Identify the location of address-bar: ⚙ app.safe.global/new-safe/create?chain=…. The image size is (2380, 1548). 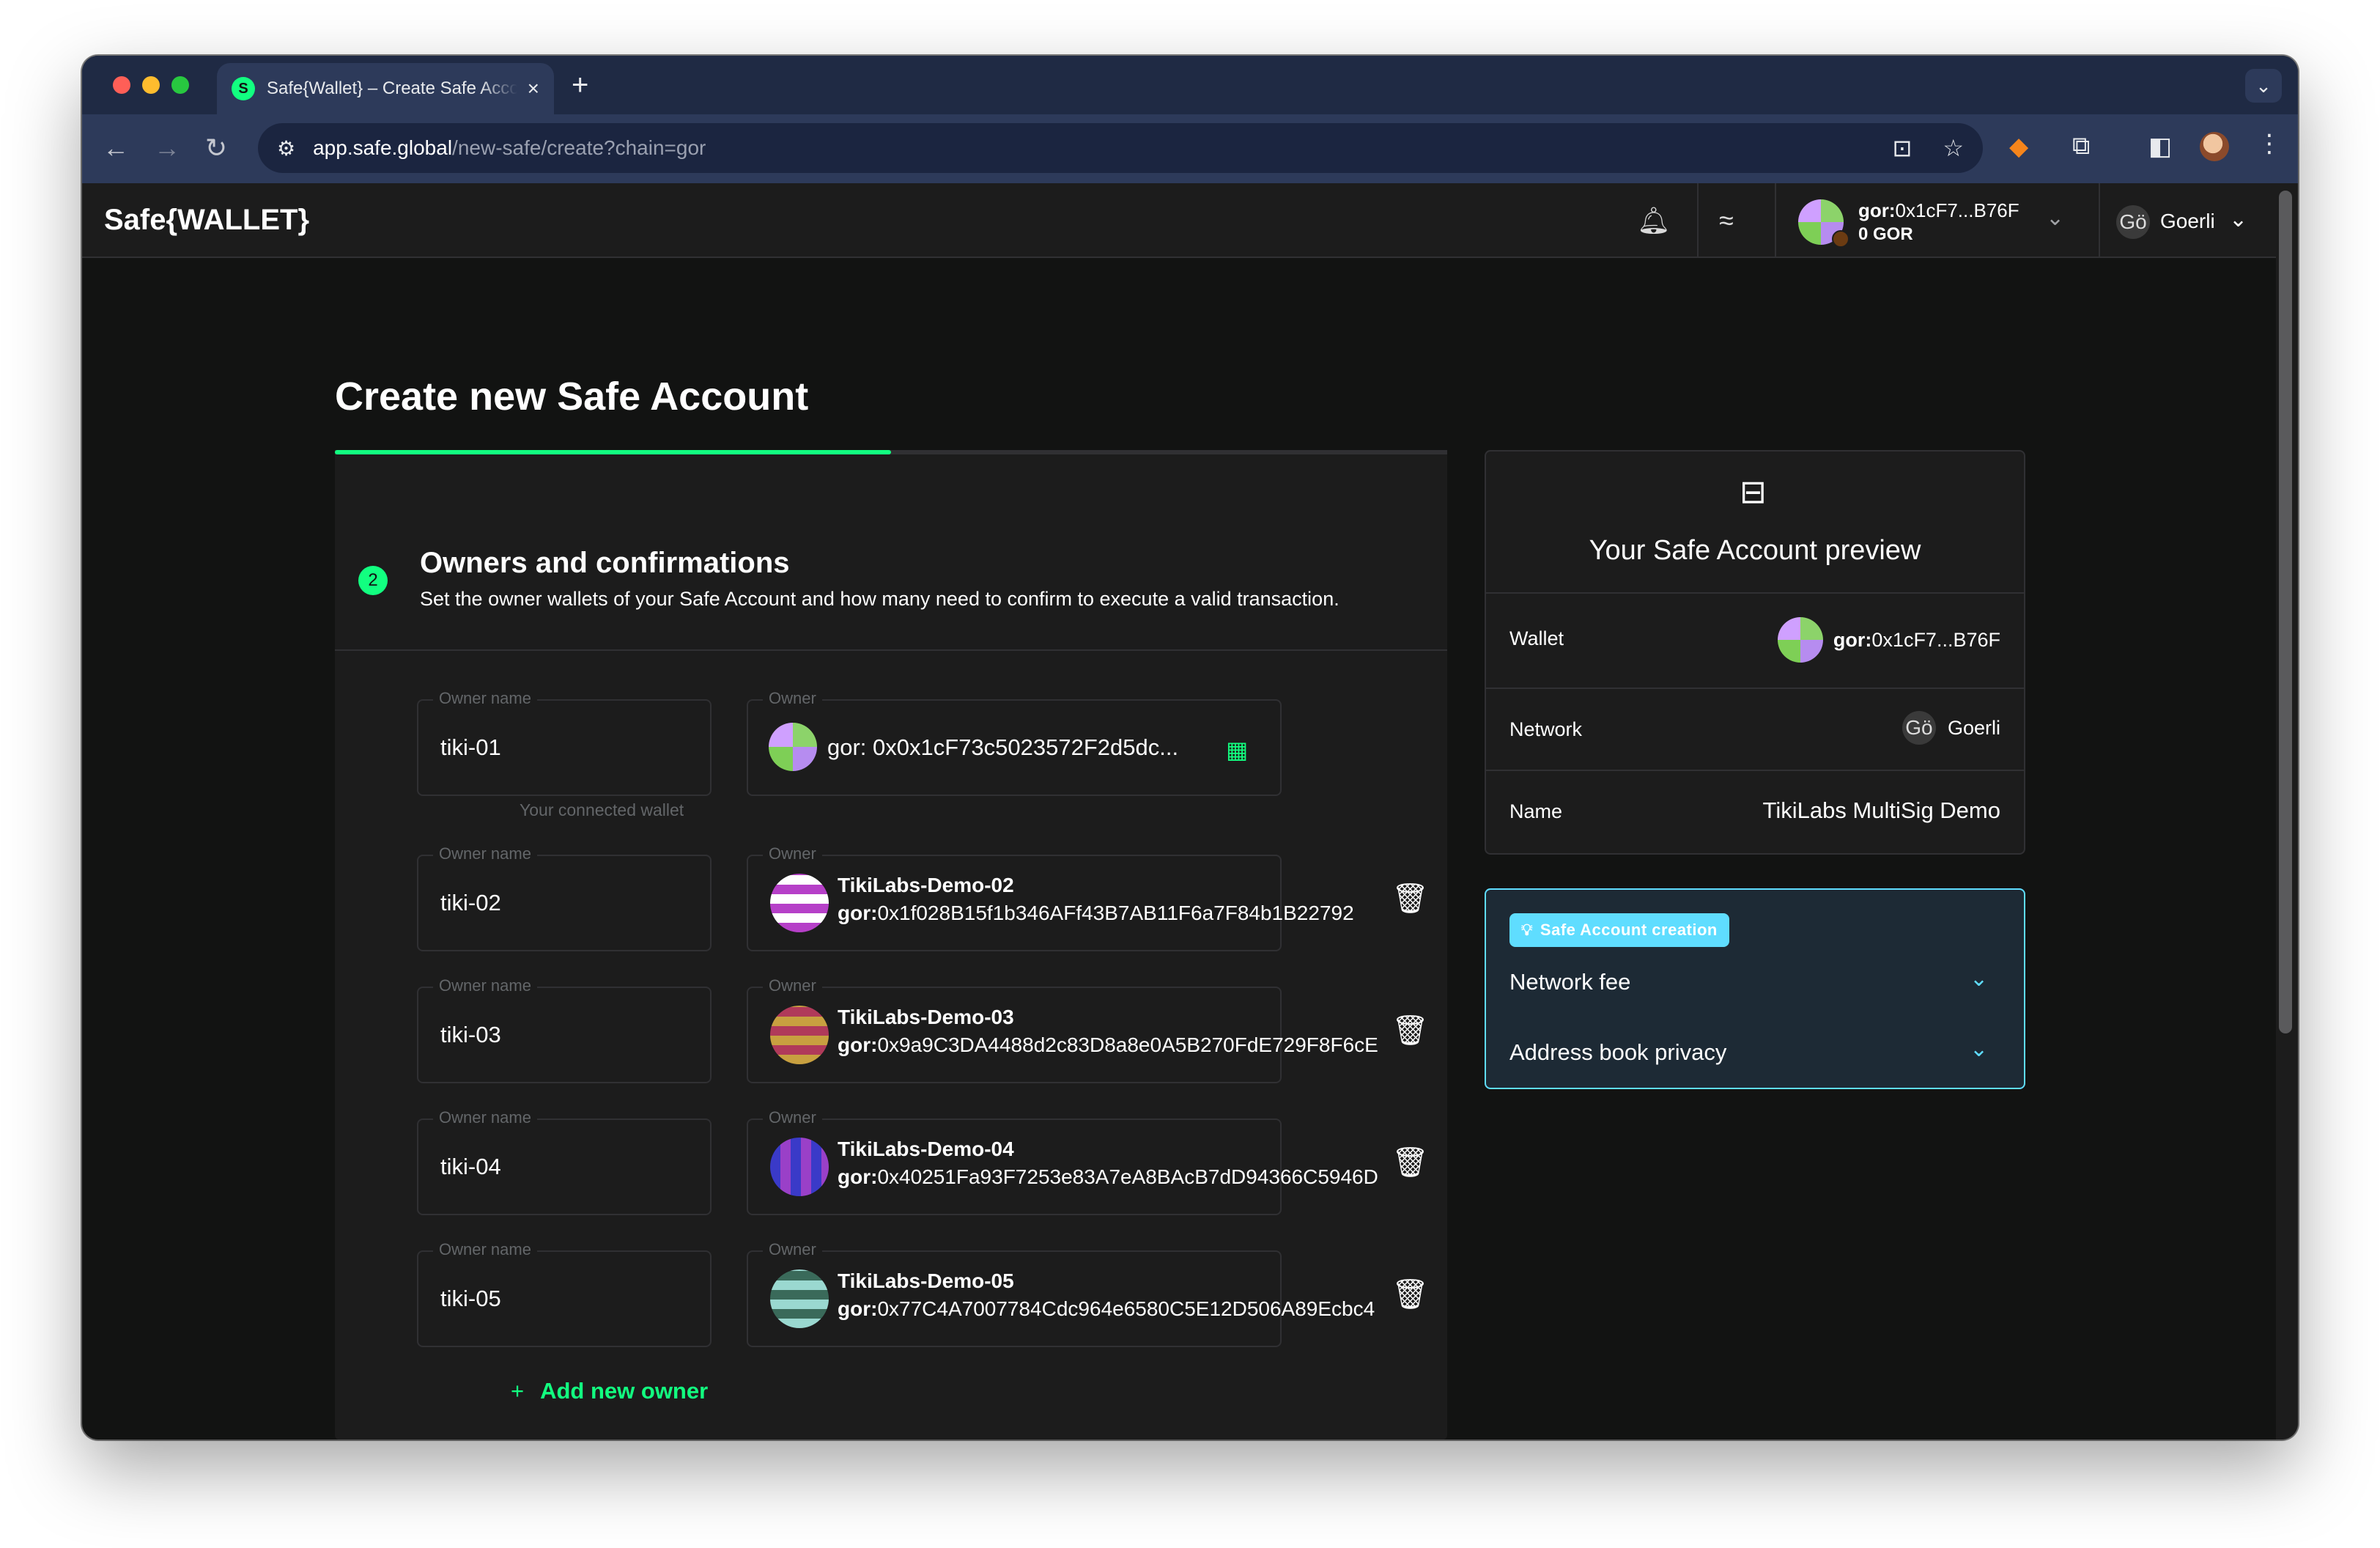
(1120, 148).